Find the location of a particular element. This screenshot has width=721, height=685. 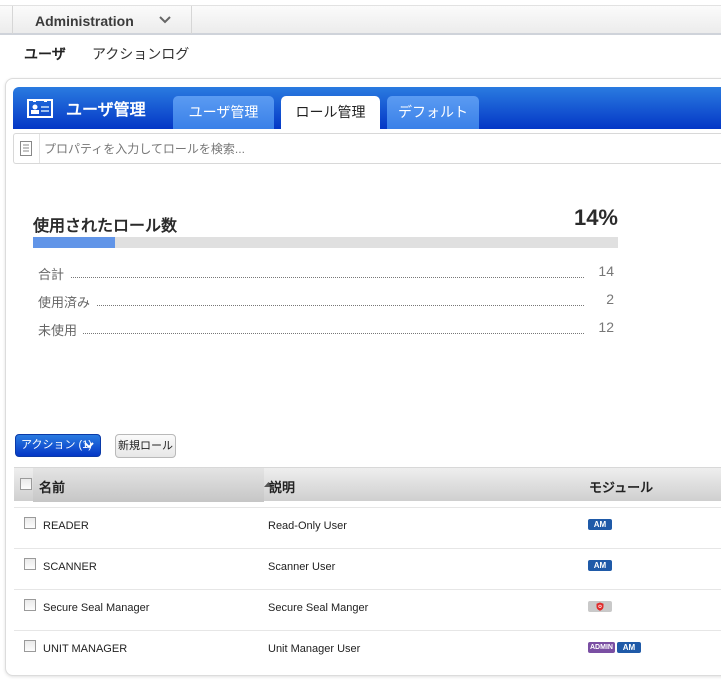

role-description: Read-Only User is located at coordinates (307, 526).